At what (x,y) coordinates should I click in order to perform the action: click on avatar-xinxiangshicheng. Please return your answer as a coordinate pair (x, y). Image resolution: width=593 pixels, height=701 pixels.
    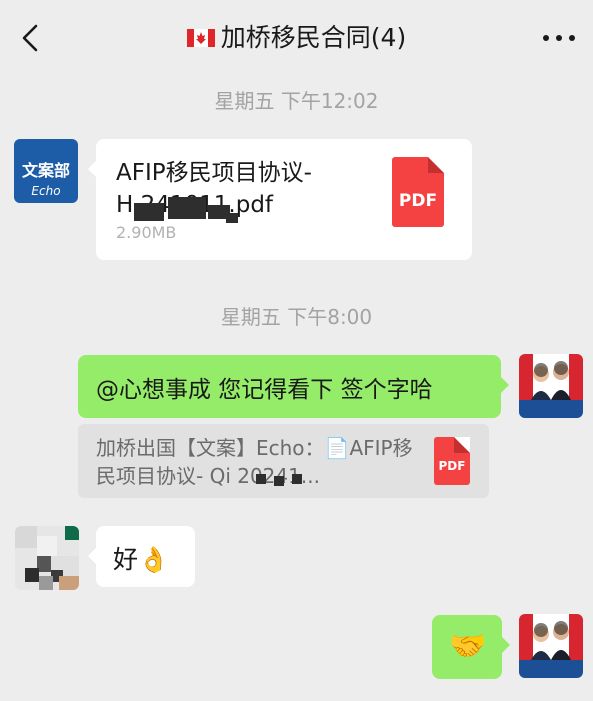
    Looking at the image, I should click on (47, 558).